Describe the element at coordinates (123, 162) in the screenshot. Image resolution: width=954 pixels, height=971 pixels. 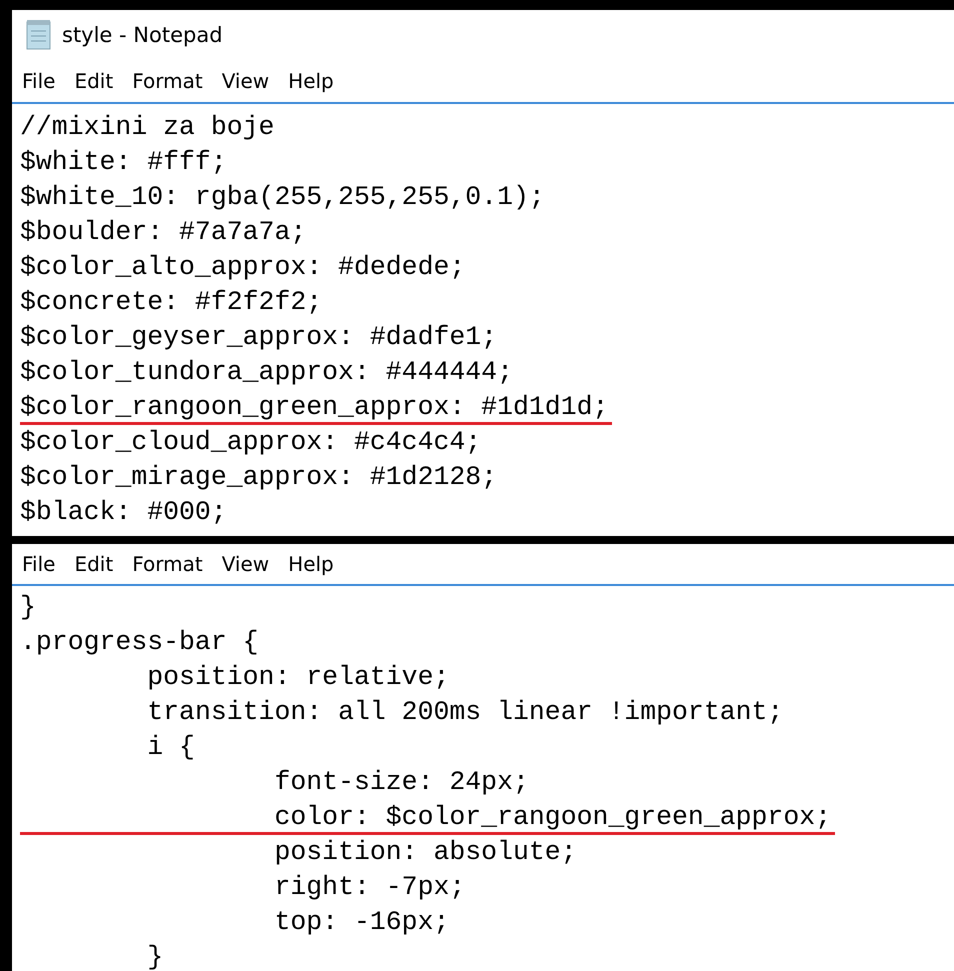
I see `code-line: $white: #fff;` at that location.